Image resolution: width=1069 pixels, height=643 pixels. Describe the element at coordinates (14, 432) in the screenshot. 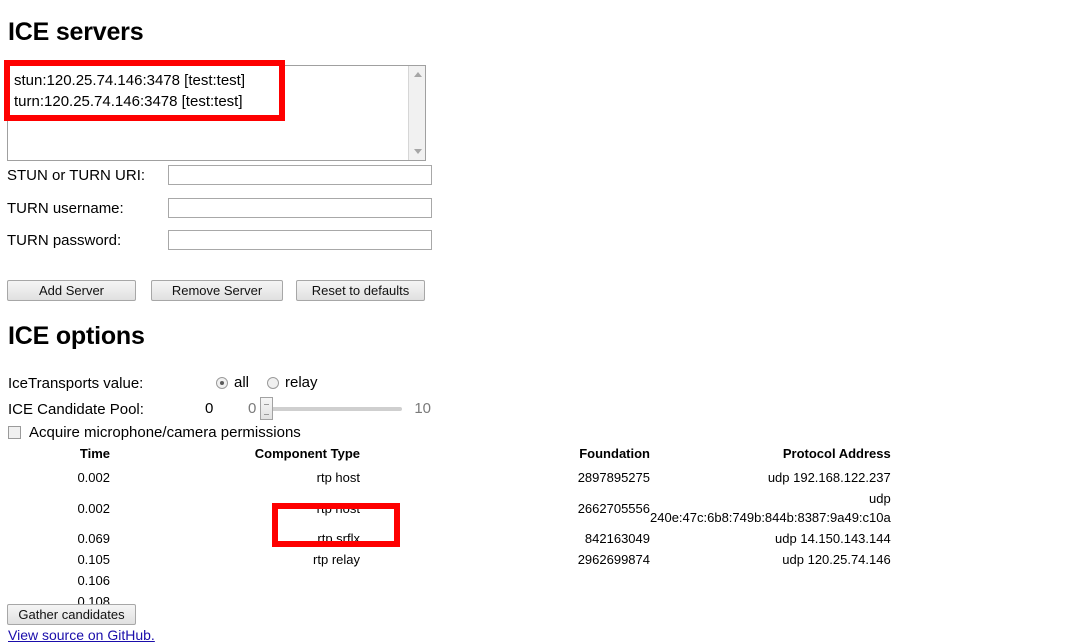

I see `acquire-permissions-checkbox` at that location.